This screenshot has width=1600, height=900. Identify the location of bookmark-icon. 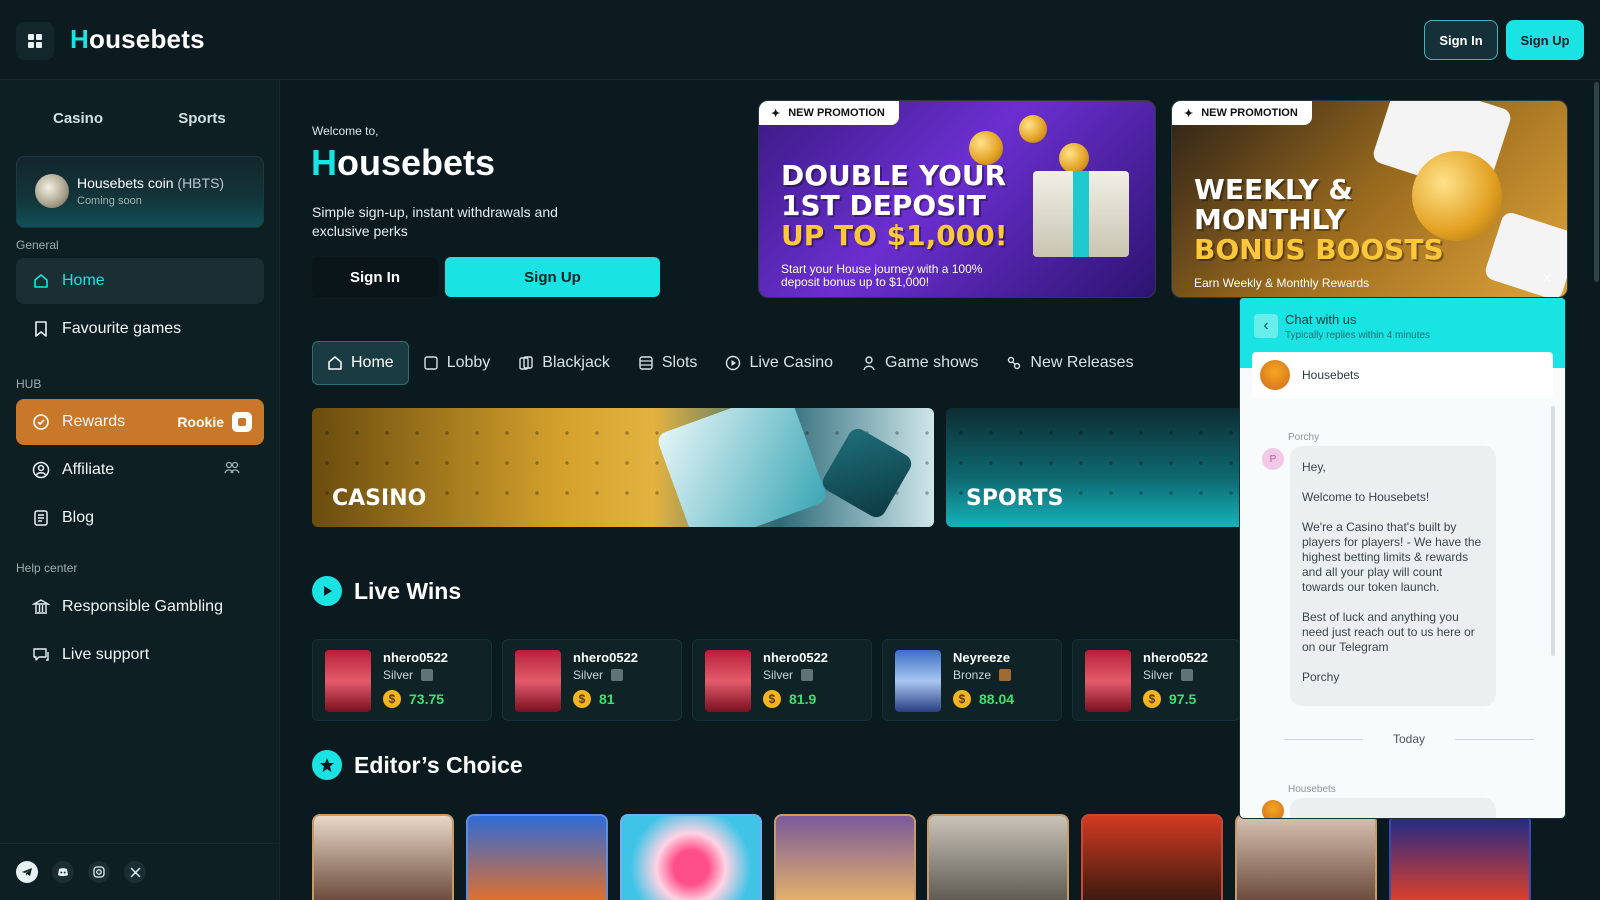
(41, 329).